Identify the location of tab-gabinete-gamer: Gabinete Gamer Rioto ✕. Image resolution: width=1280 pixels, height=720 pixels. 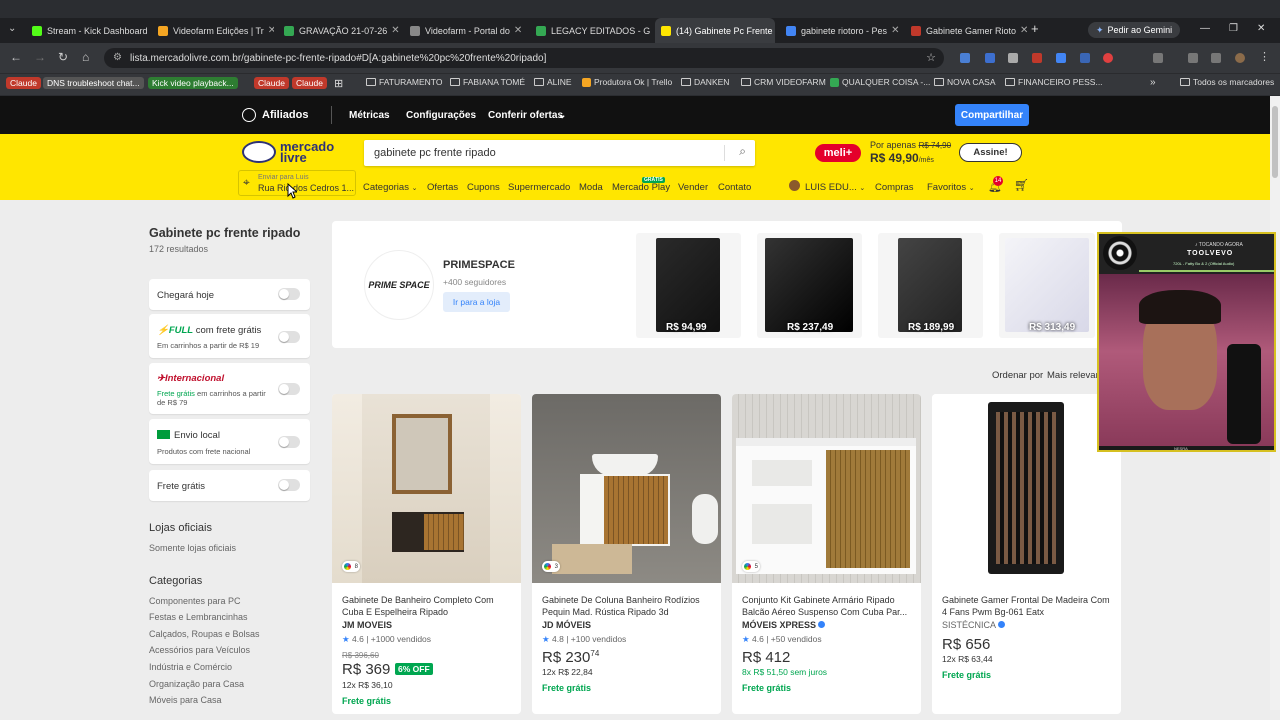
(966, 30).